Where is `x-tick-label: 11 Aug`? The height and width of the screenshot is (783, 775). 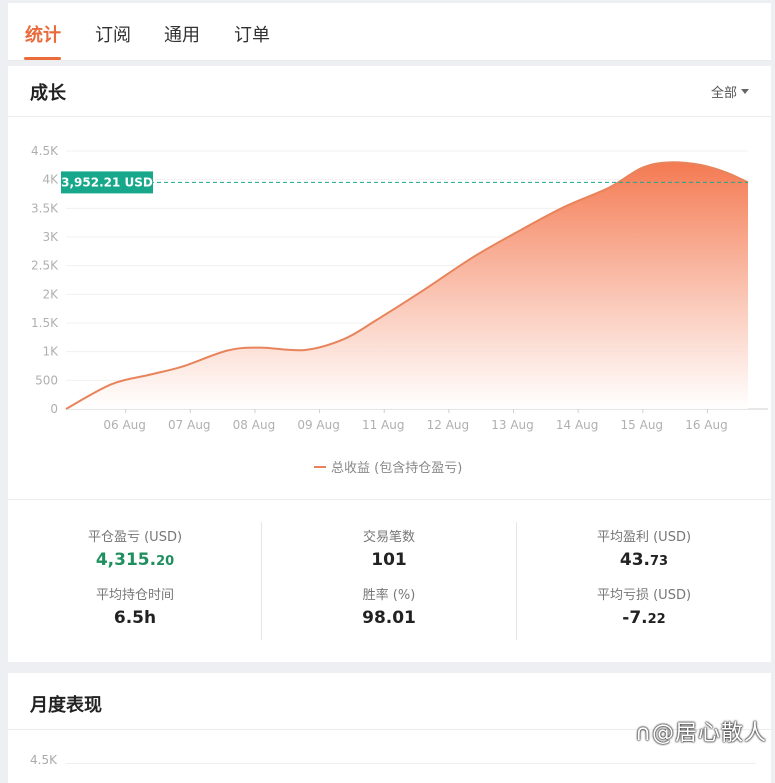
x-tick-label: 11 Aug is located at coordinates (383, 425).